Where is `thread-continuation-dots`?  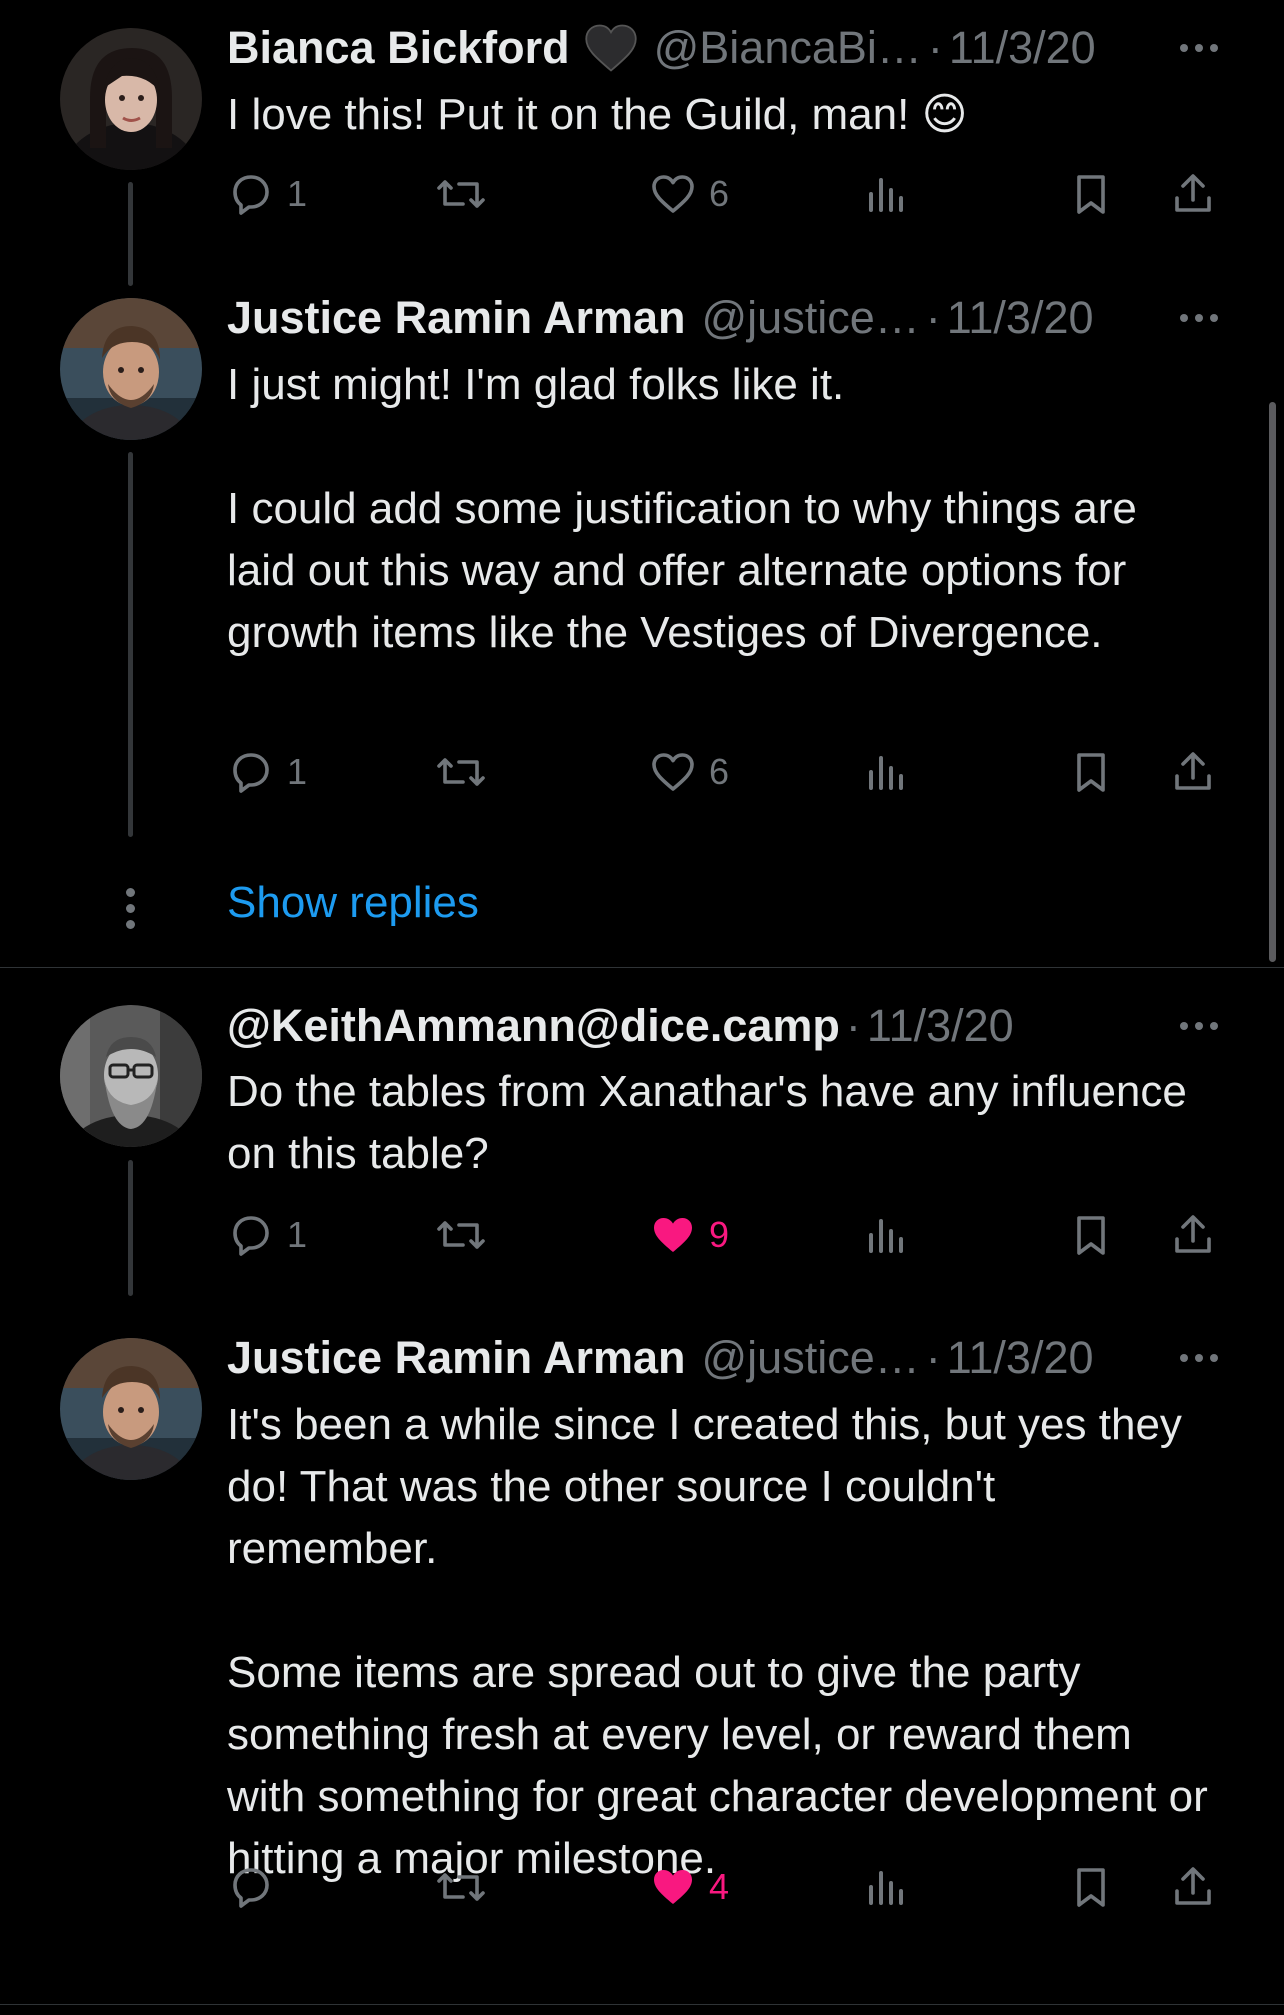
thread-continuation-dots is located at coordinates (130, 908).